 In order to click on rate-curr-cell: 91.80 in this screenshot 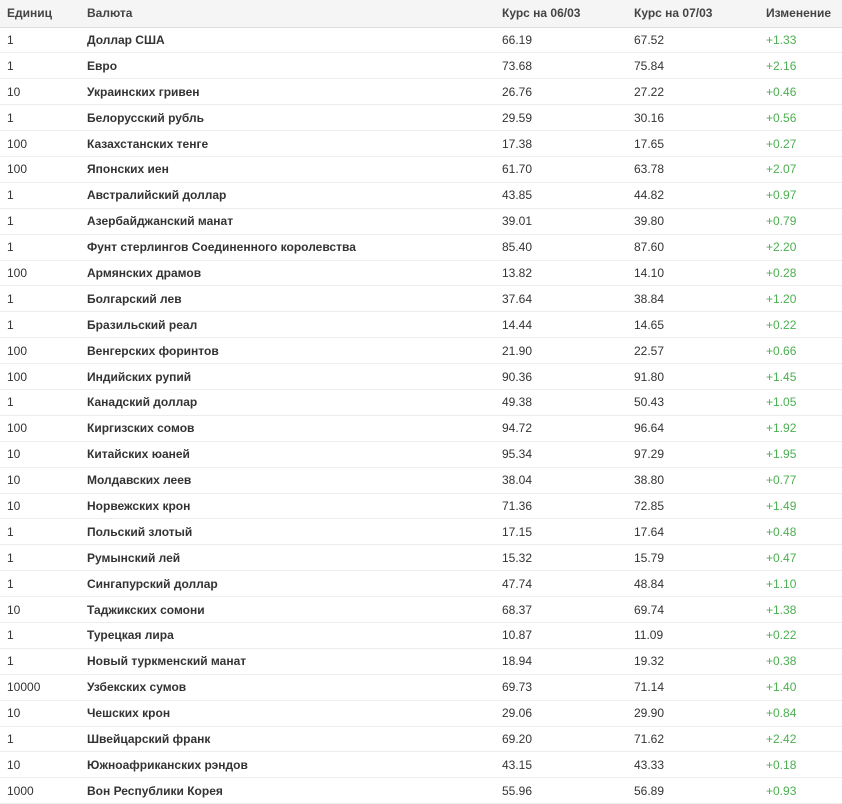, I will do `click(649, 376)`.